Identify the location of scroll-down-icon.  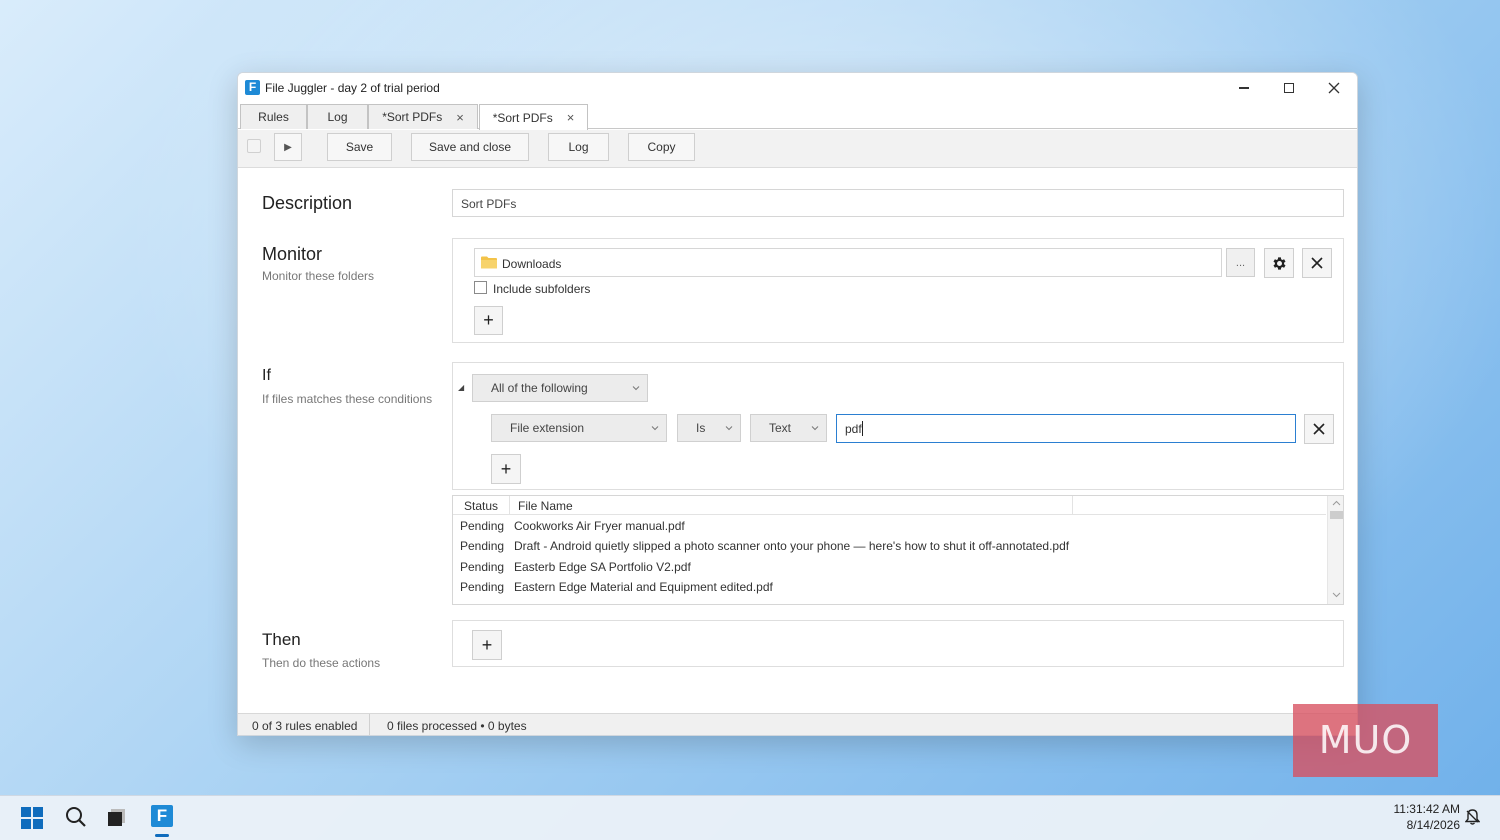
(1336, 595).